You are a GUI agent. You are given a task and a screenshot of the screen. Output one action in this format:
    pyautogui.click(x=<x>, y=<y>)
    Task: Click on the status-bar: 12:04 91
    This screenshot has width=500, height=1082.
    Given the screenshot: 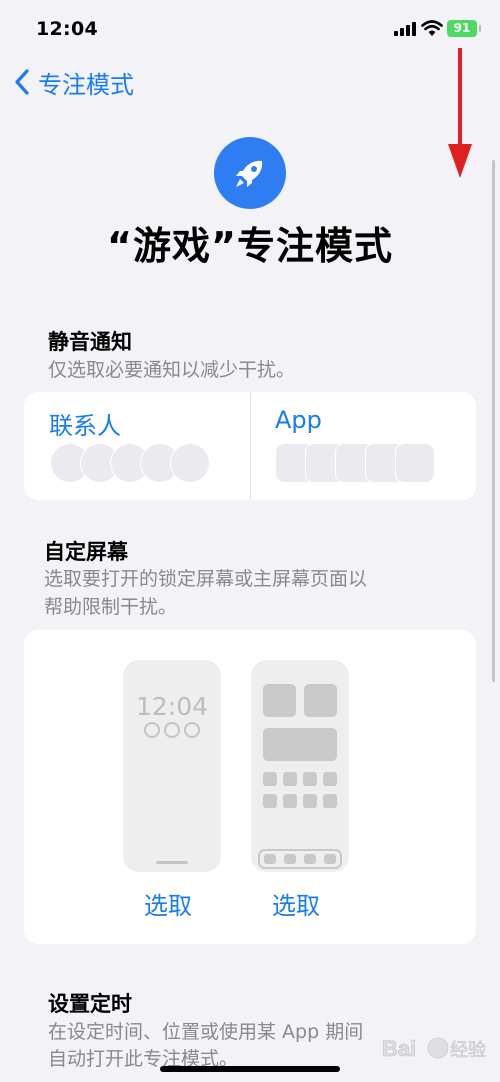 What is the action you would take?
    pyautogui.click(x=250, y=30)
    